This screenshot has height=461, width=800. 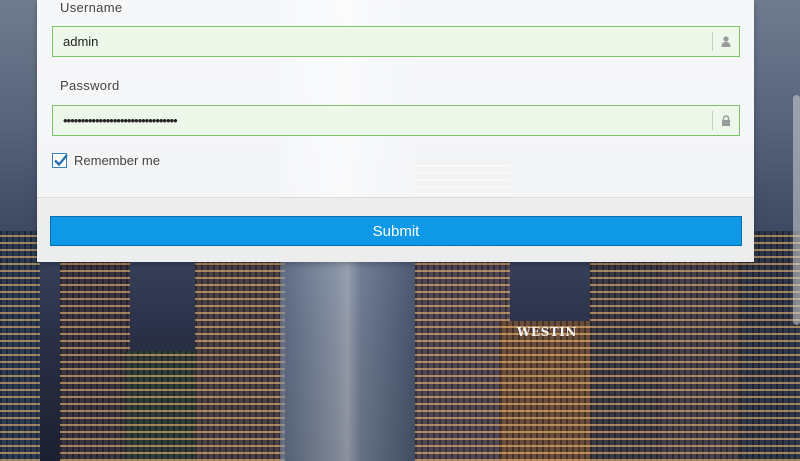 I want to click on page-scrollbar, so click(x=796, y=210).